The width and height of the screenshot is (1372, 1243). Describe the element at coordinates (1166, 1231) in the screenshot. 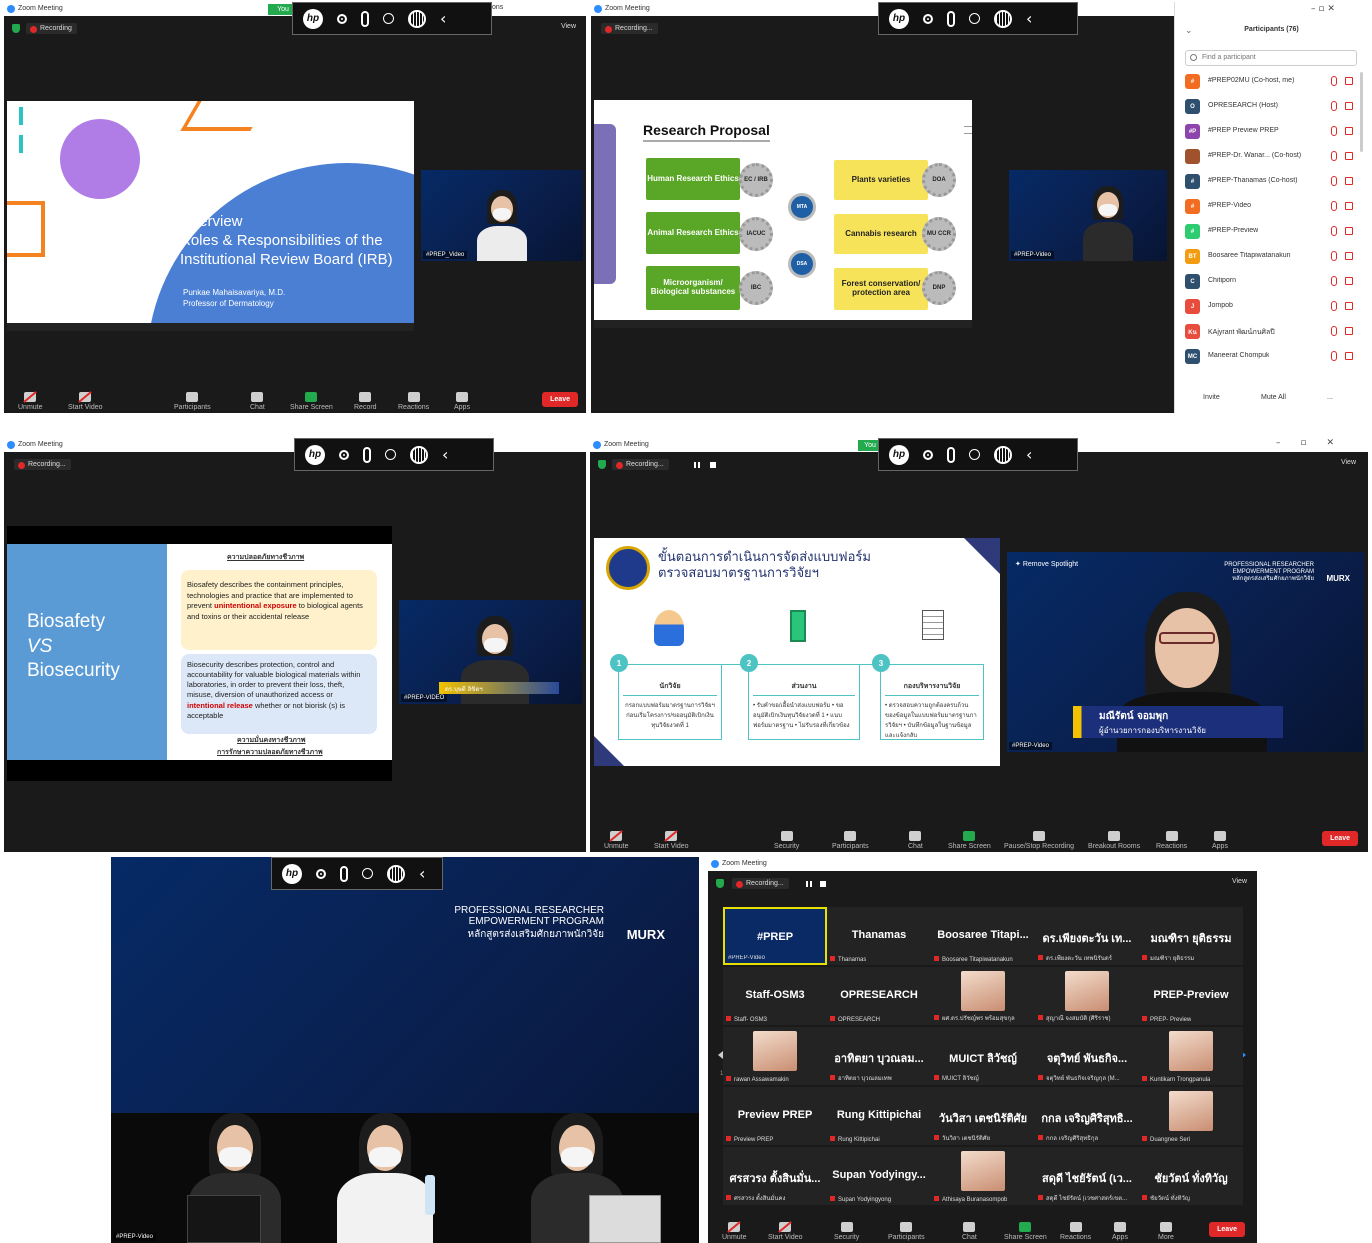

I see `more-button: More` at that location.